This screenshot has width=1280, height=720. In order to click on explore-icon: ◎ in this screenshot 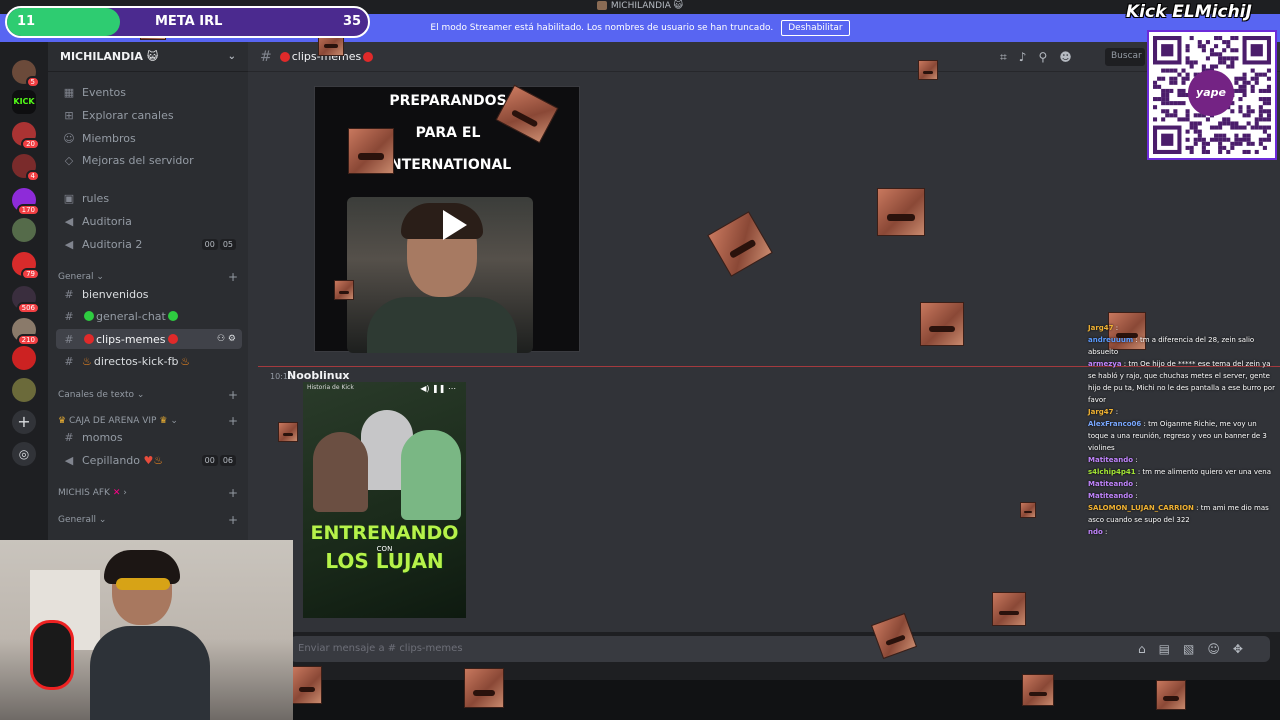, I will do `click(24, 454)`.